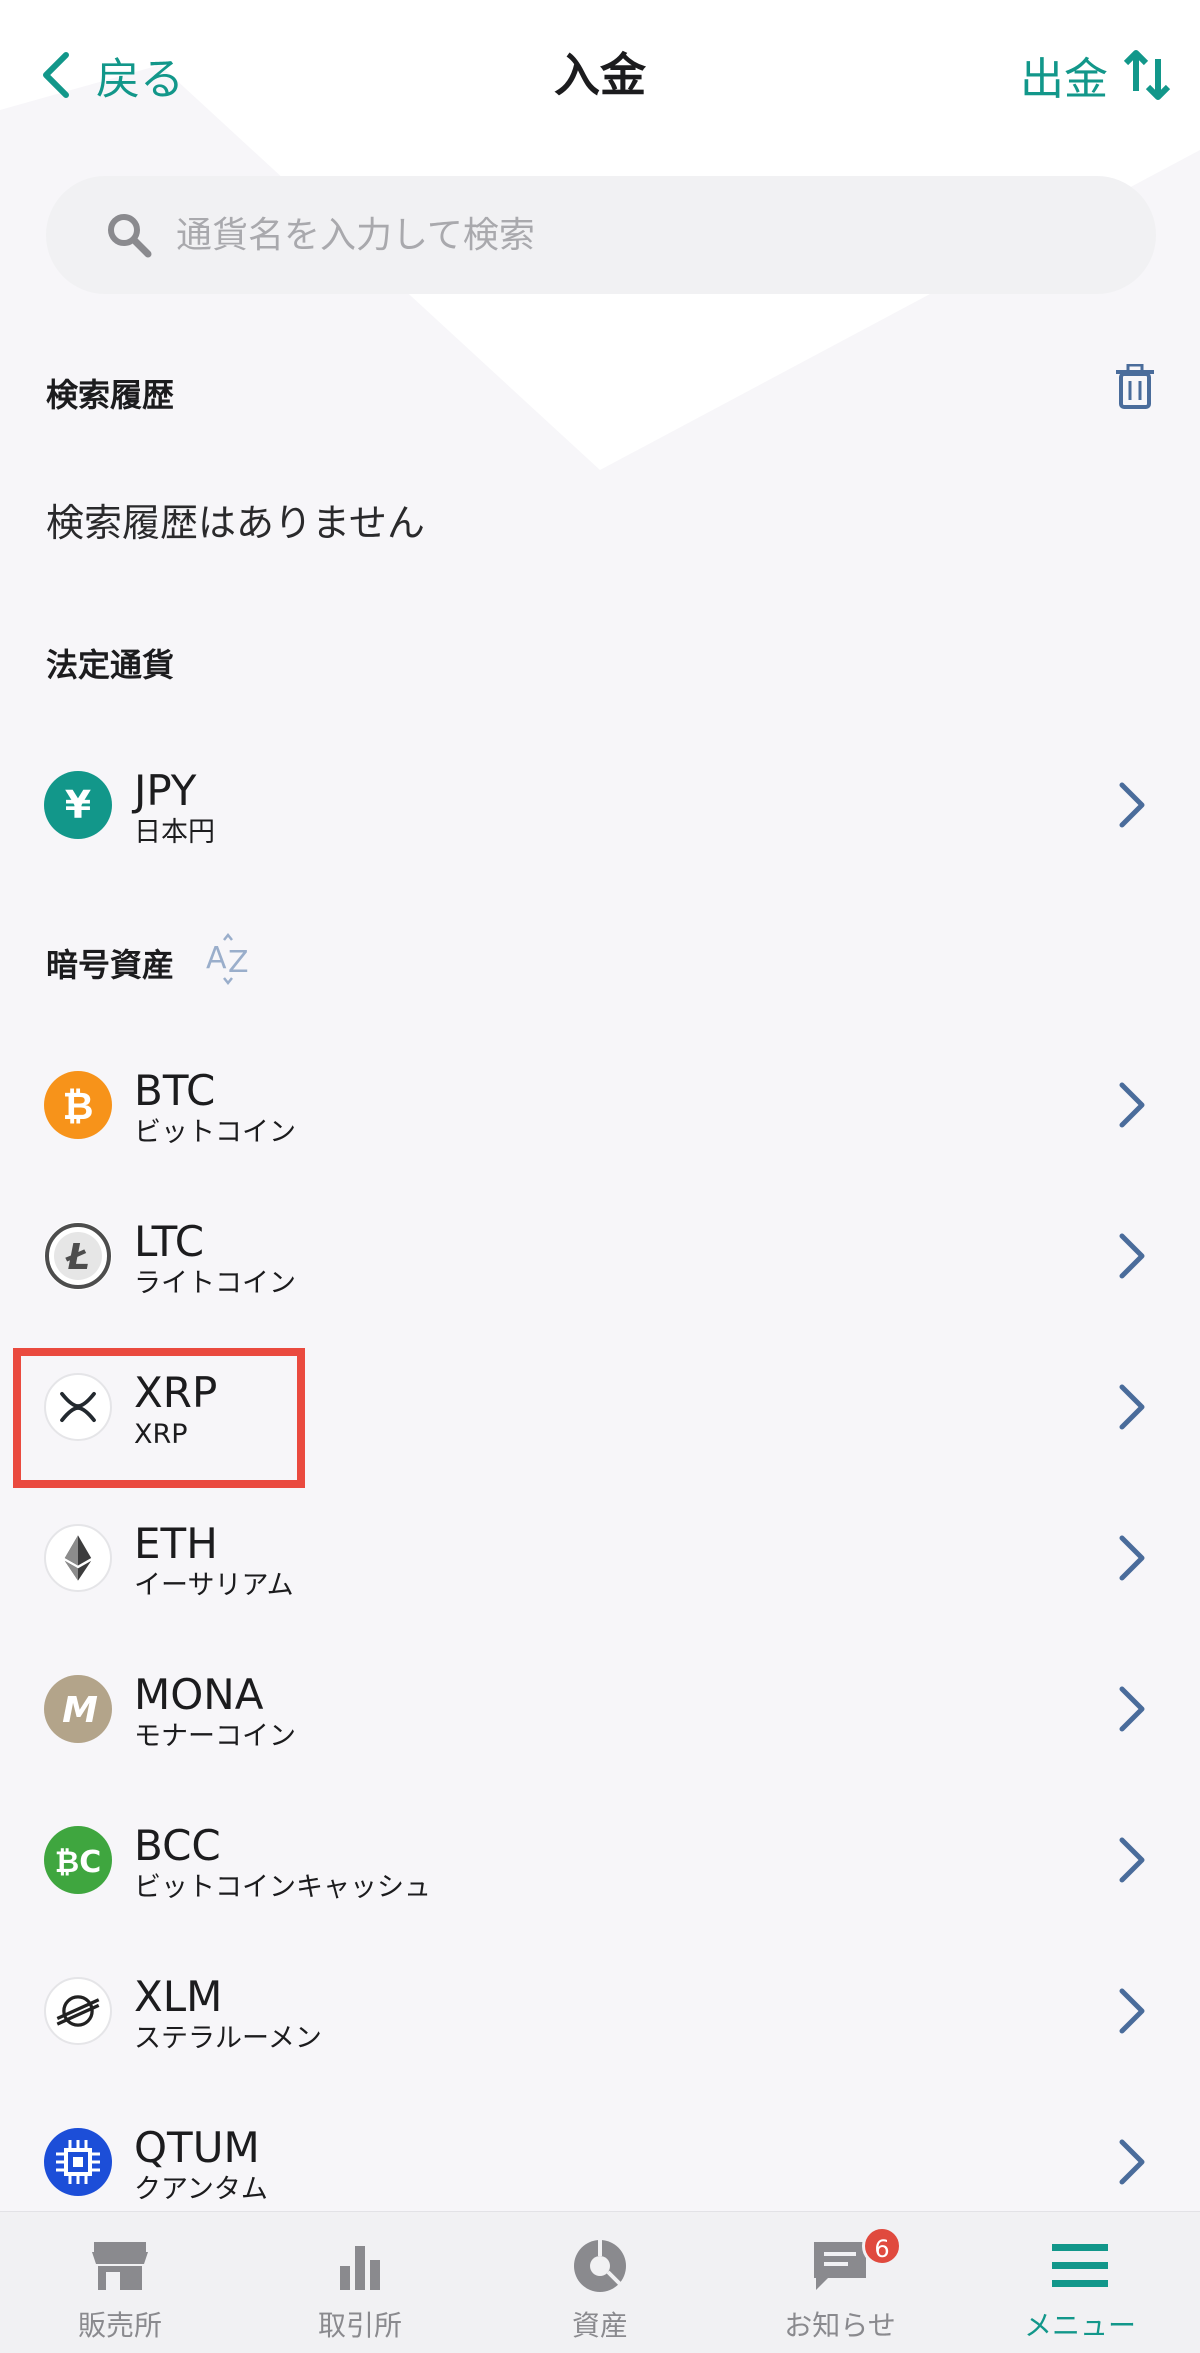  I want to click on svg-text: M, so click(80, 1710).